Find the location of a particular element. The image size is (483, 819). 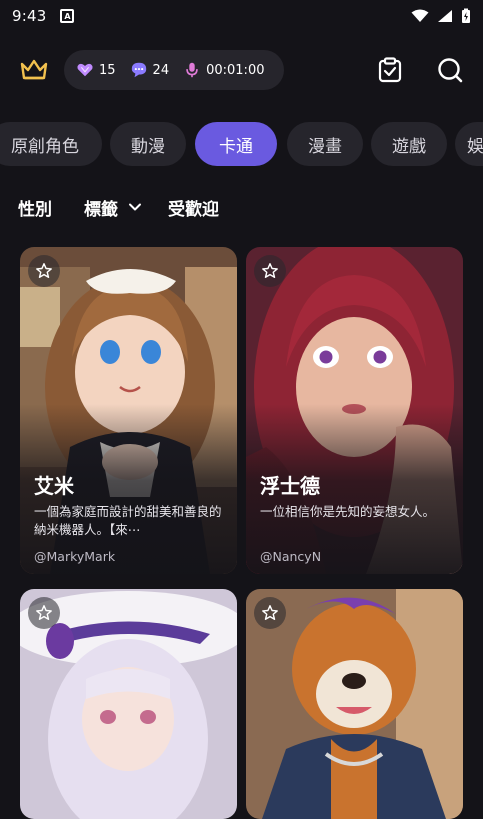

card-info: 浮士德 一位相信你是先知的妄想女人。 @NancyN is located at coordinates (355, 517).